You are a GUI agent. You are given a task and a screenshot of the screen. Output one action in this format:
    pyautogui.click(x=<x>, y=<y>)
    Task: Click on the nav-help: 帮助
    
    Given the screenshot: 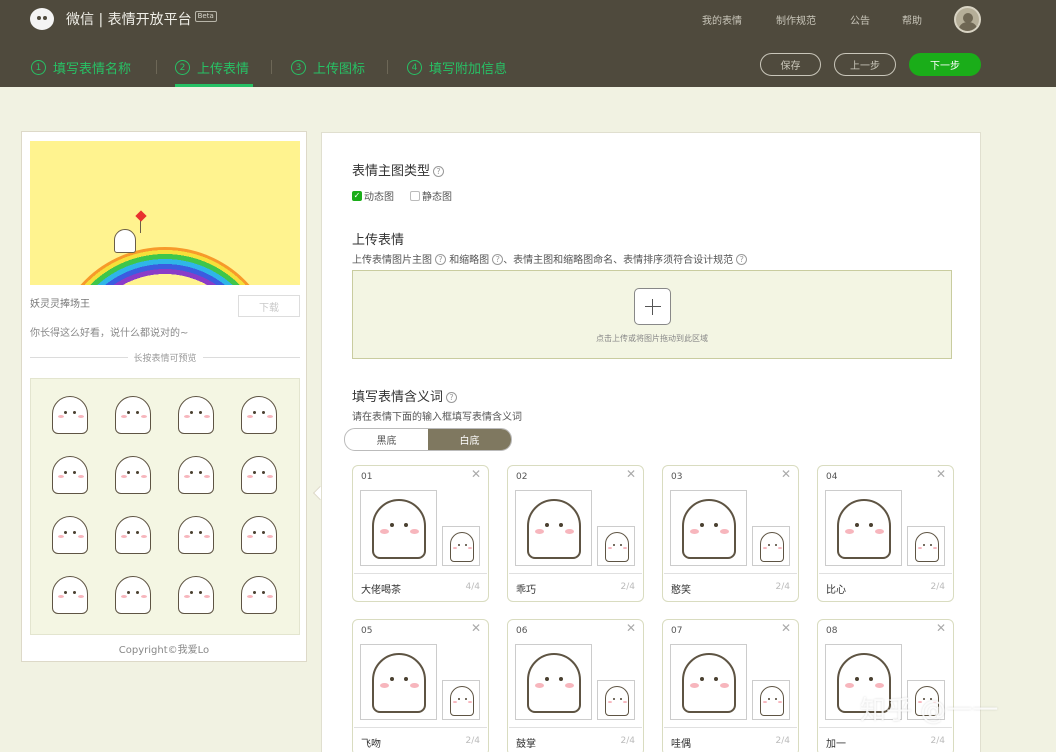 What is the action you would take?
    pyautogui.click(x=912, y=19)
    